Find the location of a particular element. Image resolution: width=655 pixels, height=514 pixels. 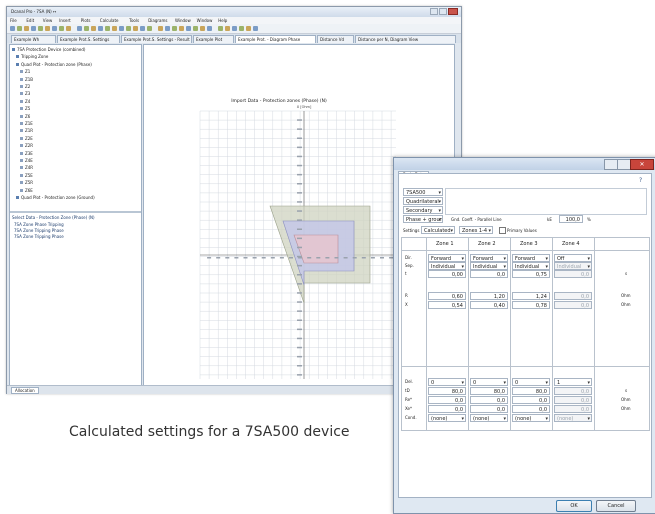

tree-item: Z1 is located at coordinates (25, 71).